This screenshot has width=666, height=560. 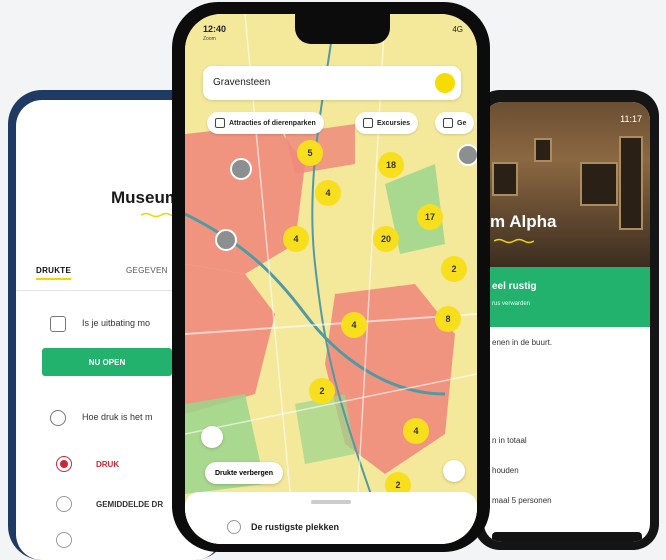 I want to click on chip-attractions: Attracties of dierenparken, so click(x=265, y=123).